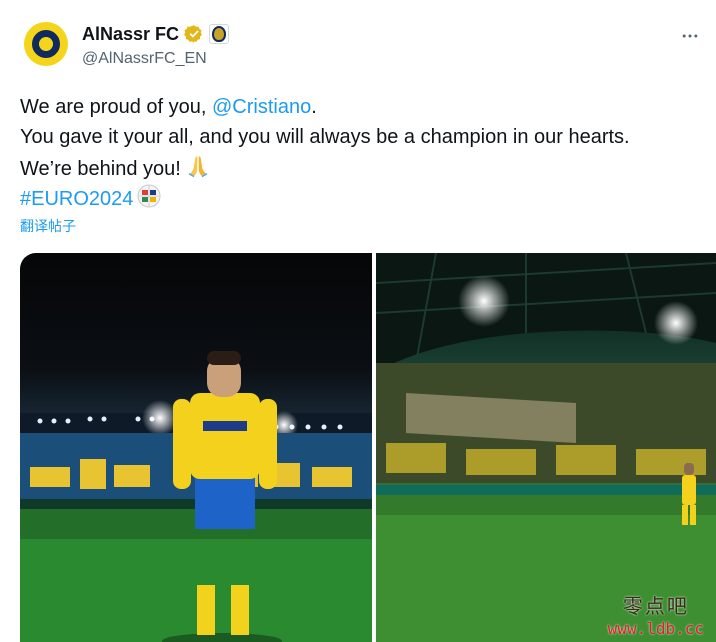 Image resolution: width=716 pixels, height=642 pixels. What do you see at coordinates (361, 47) in the screenshot?
I see `tweet-header: AlNassr FC @AlNassrFC_EN` at bounding box center [361, 47].